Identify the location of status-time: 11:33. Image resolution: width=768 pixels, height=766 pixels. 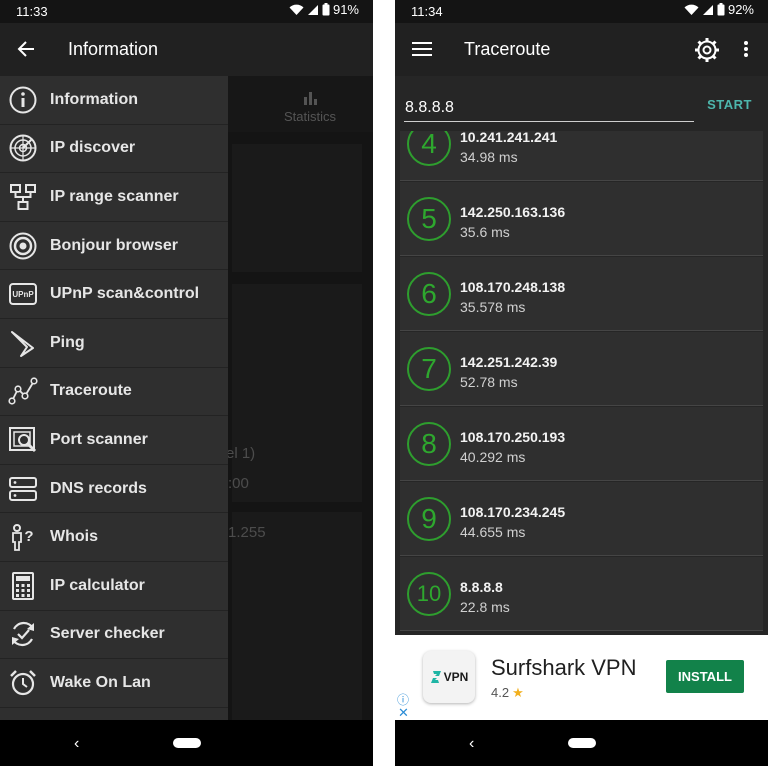
(32, 11).